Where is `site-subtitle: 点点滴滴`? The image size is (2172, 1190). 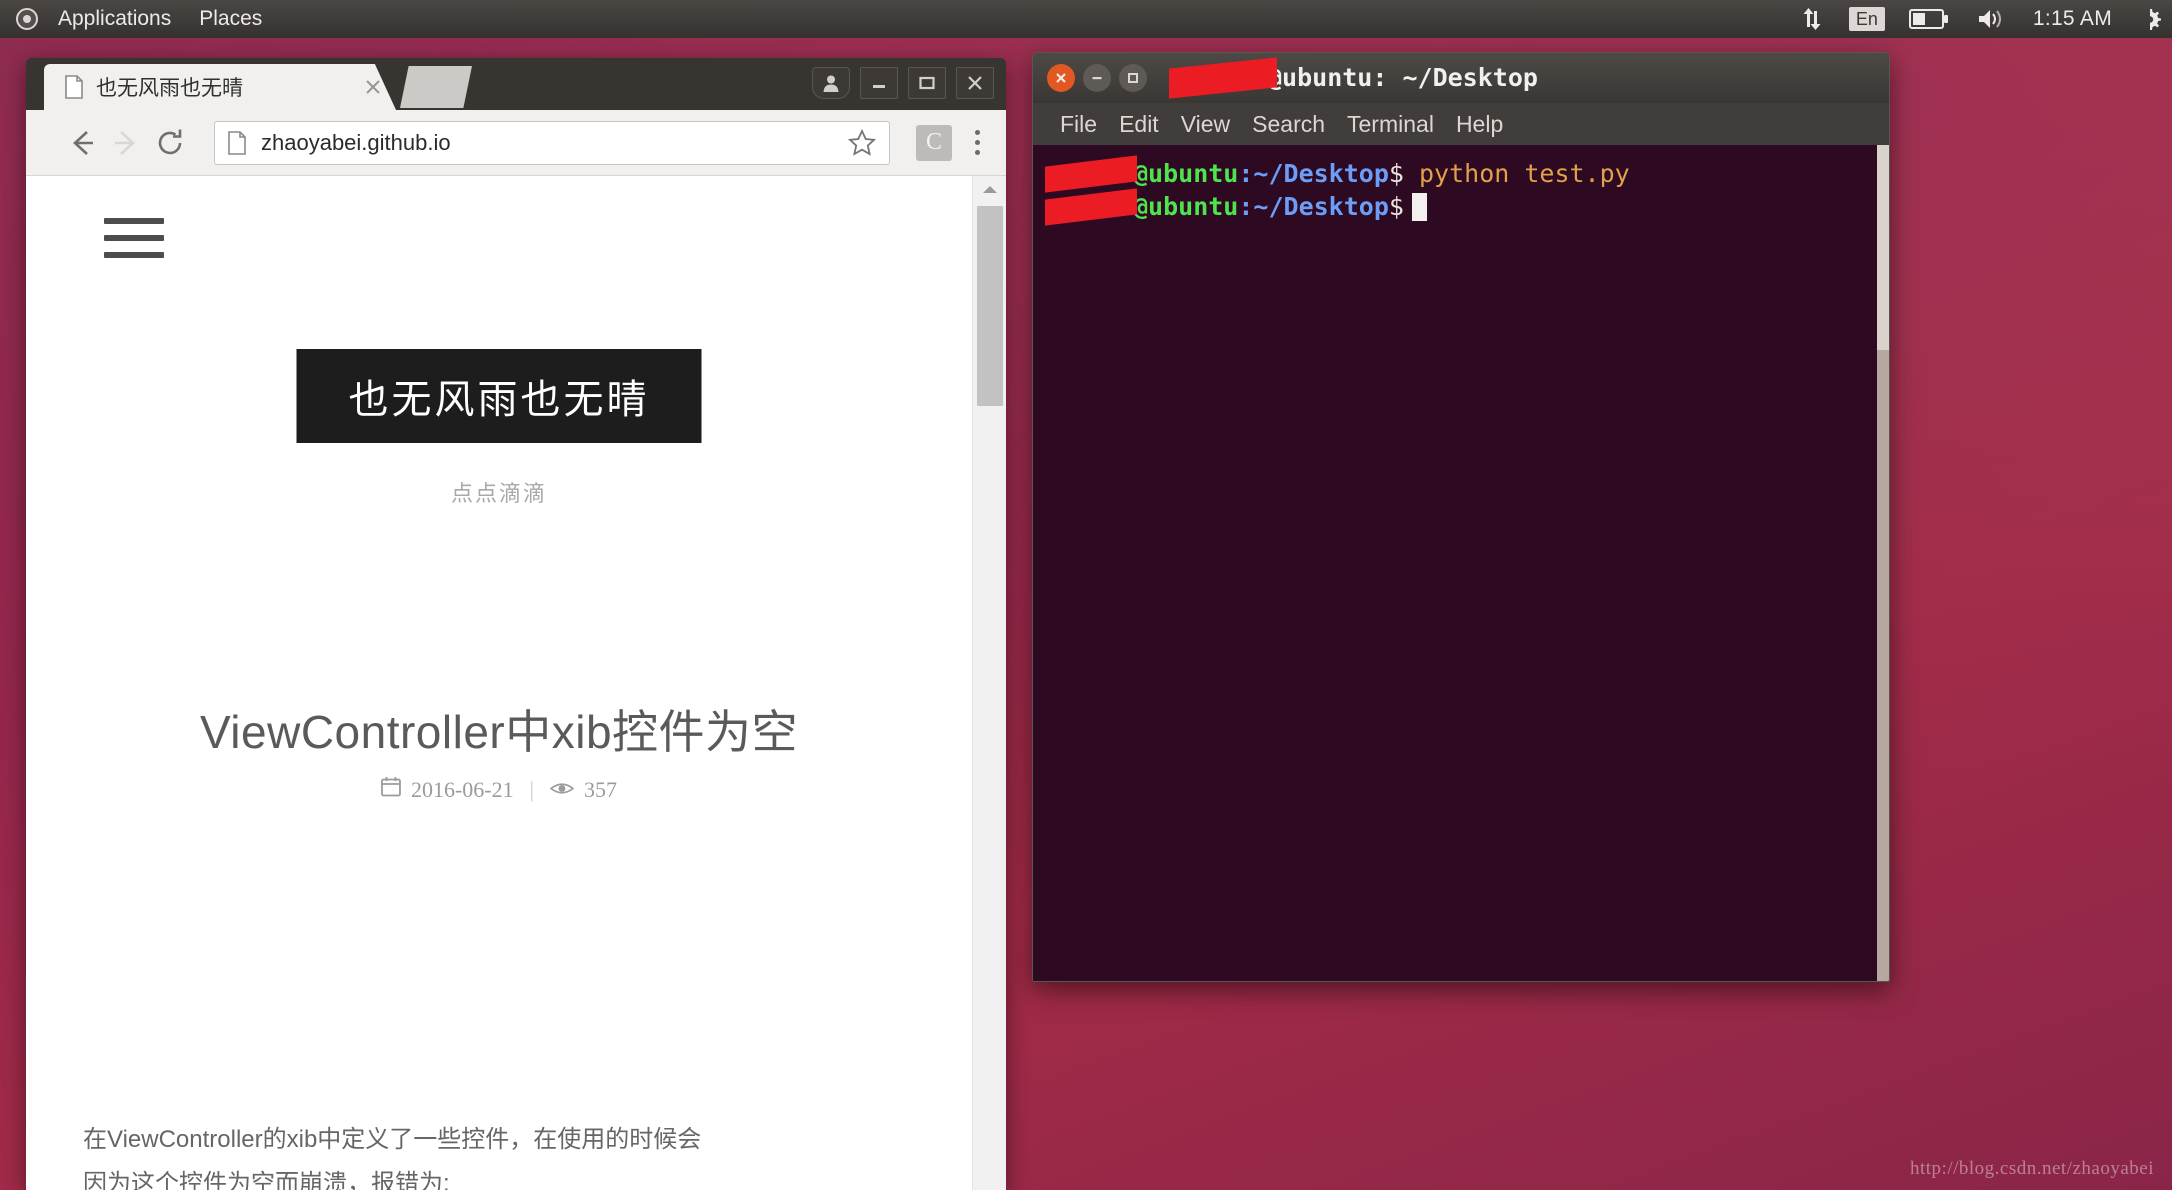 site-subtitle: 点点滴滴 is located at coordinates (499, 493).